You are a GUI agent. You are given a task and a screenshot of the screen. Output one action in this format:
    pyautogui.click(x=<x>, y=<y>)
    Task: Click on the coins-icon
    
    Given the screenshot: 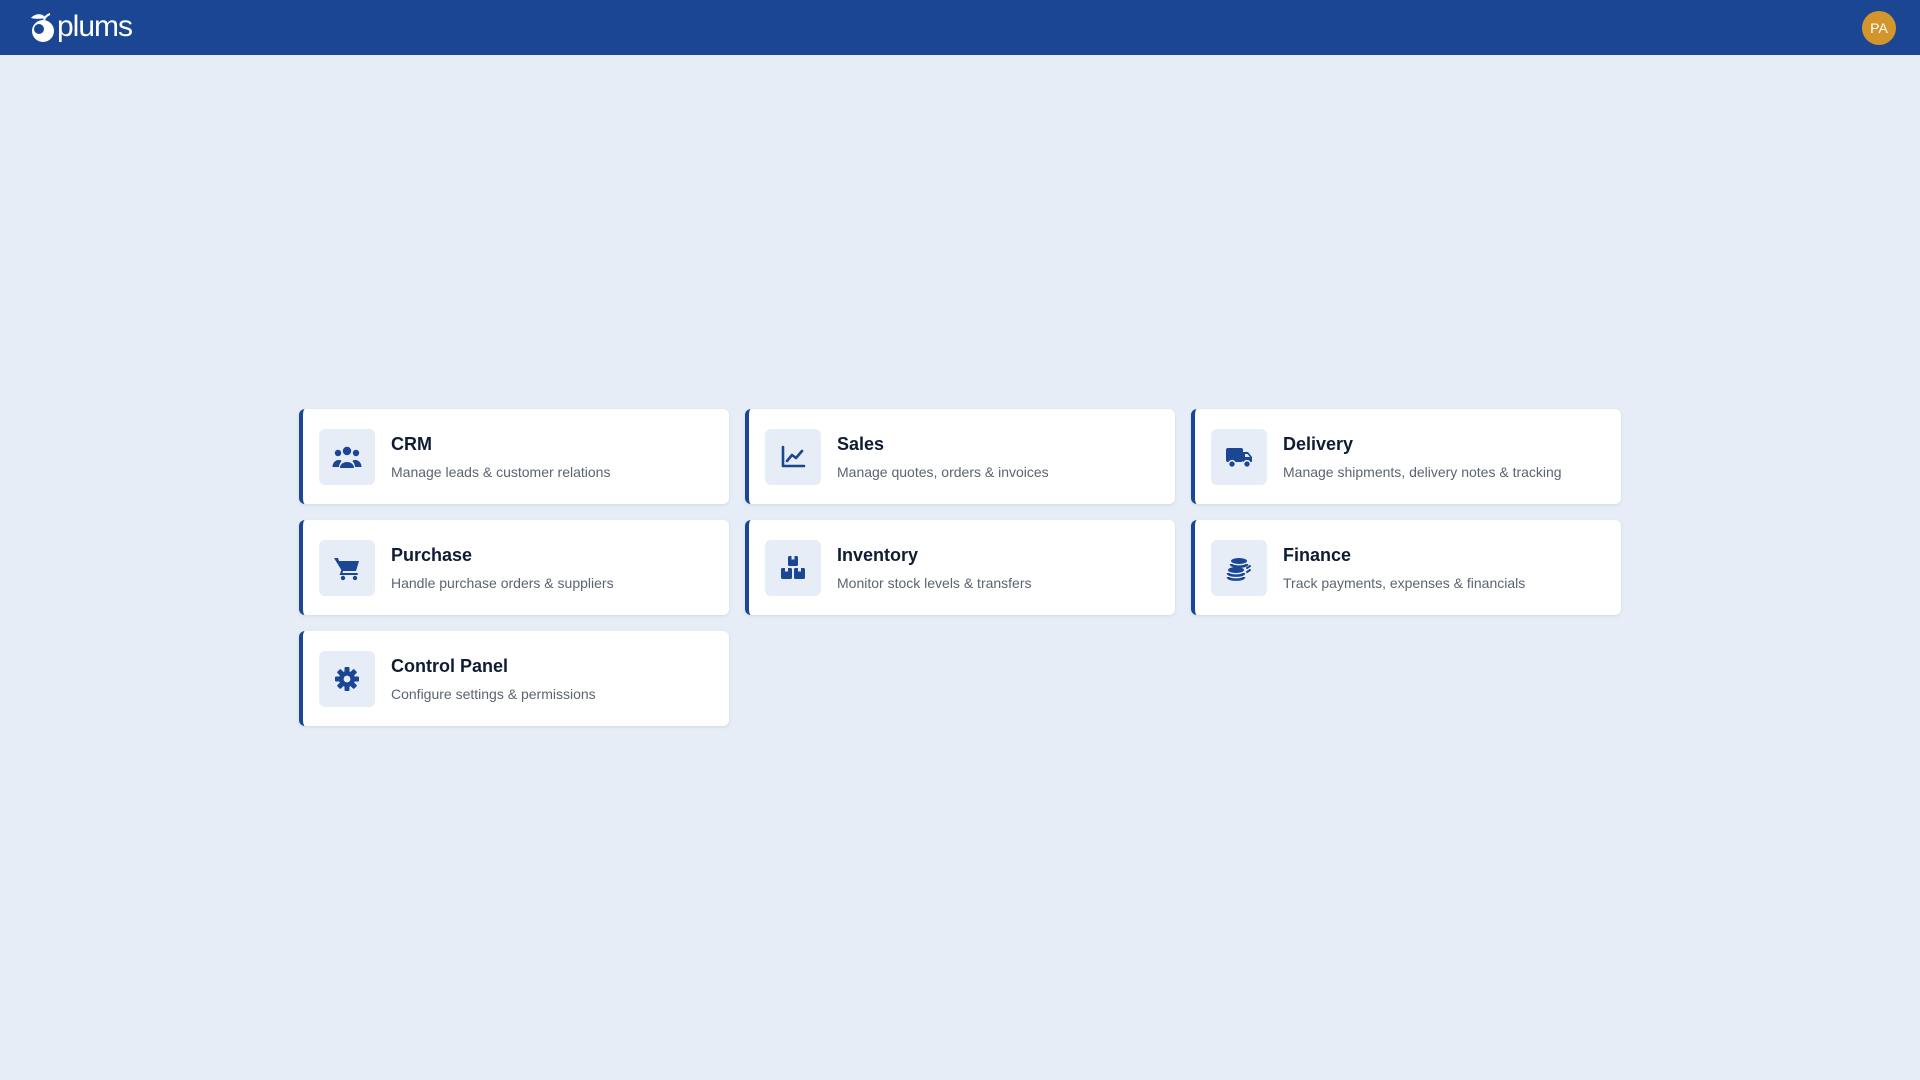 What is the action you would take?
    pyautogui.click(x=1238, y=569)
    